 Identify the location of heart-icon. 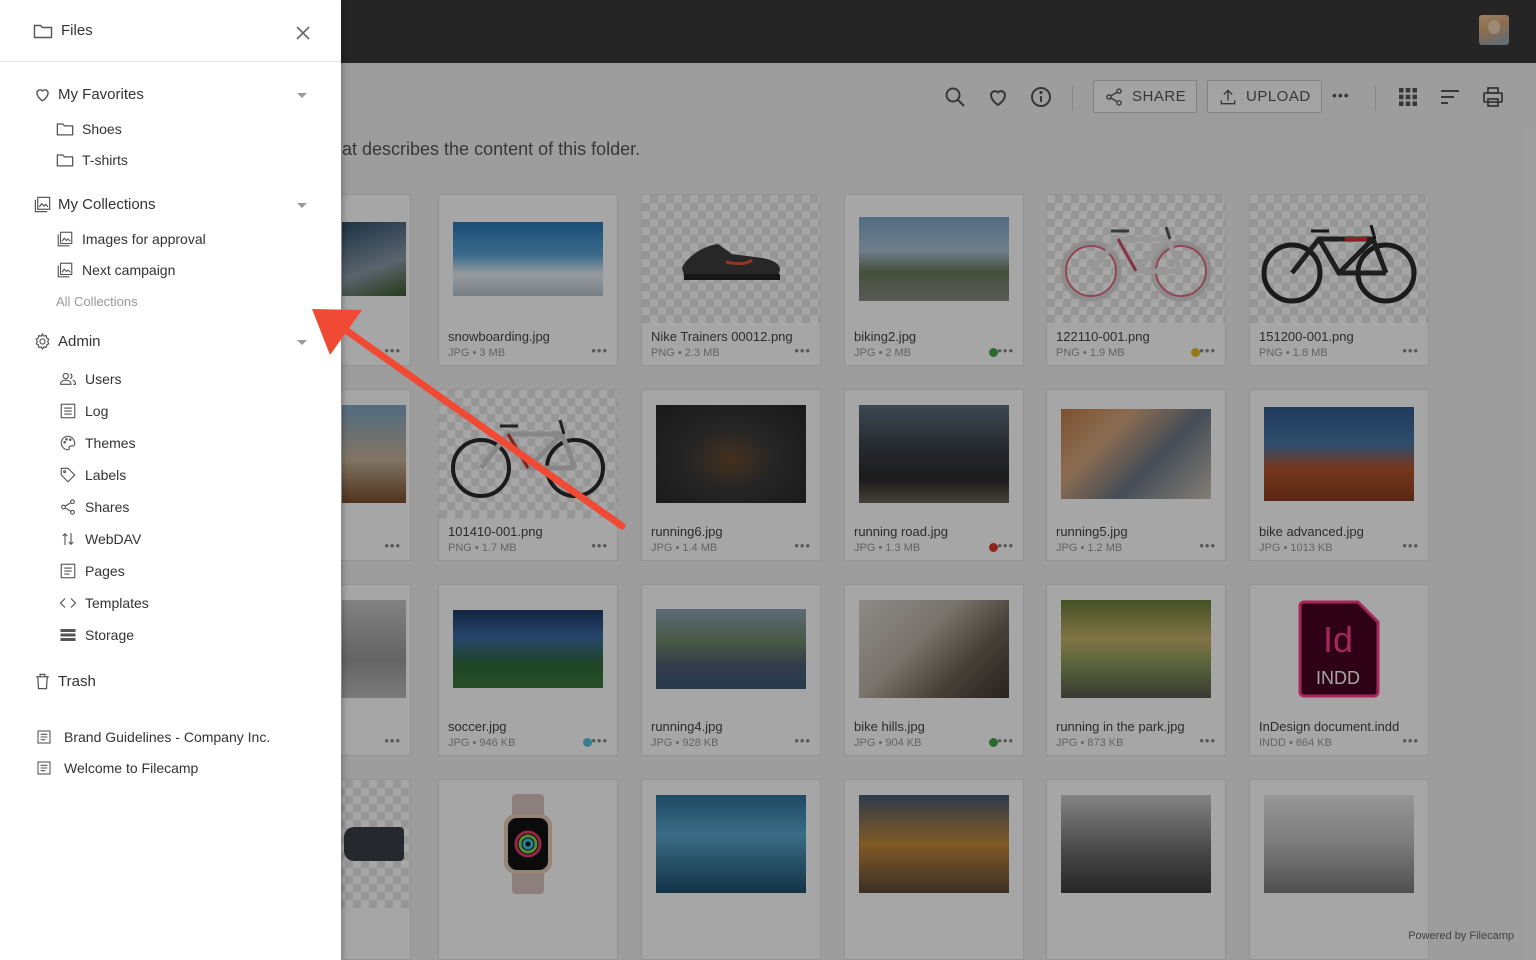
(42, 95).